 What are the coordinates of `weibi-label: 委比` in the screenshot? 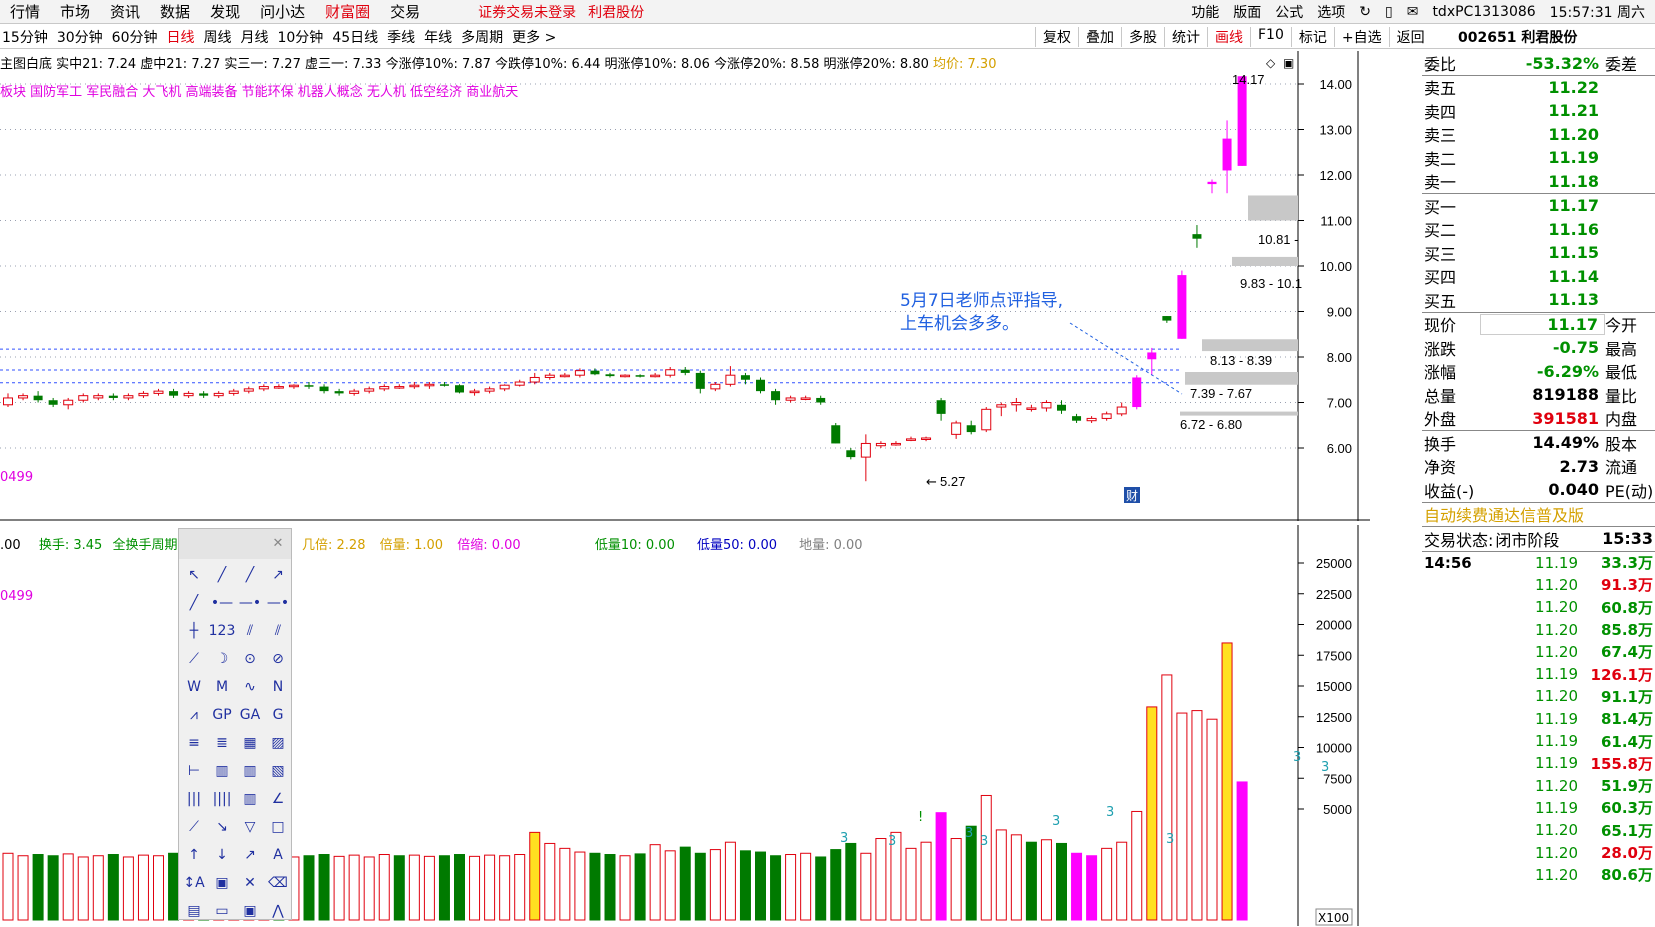 It's located at (1440, 65).